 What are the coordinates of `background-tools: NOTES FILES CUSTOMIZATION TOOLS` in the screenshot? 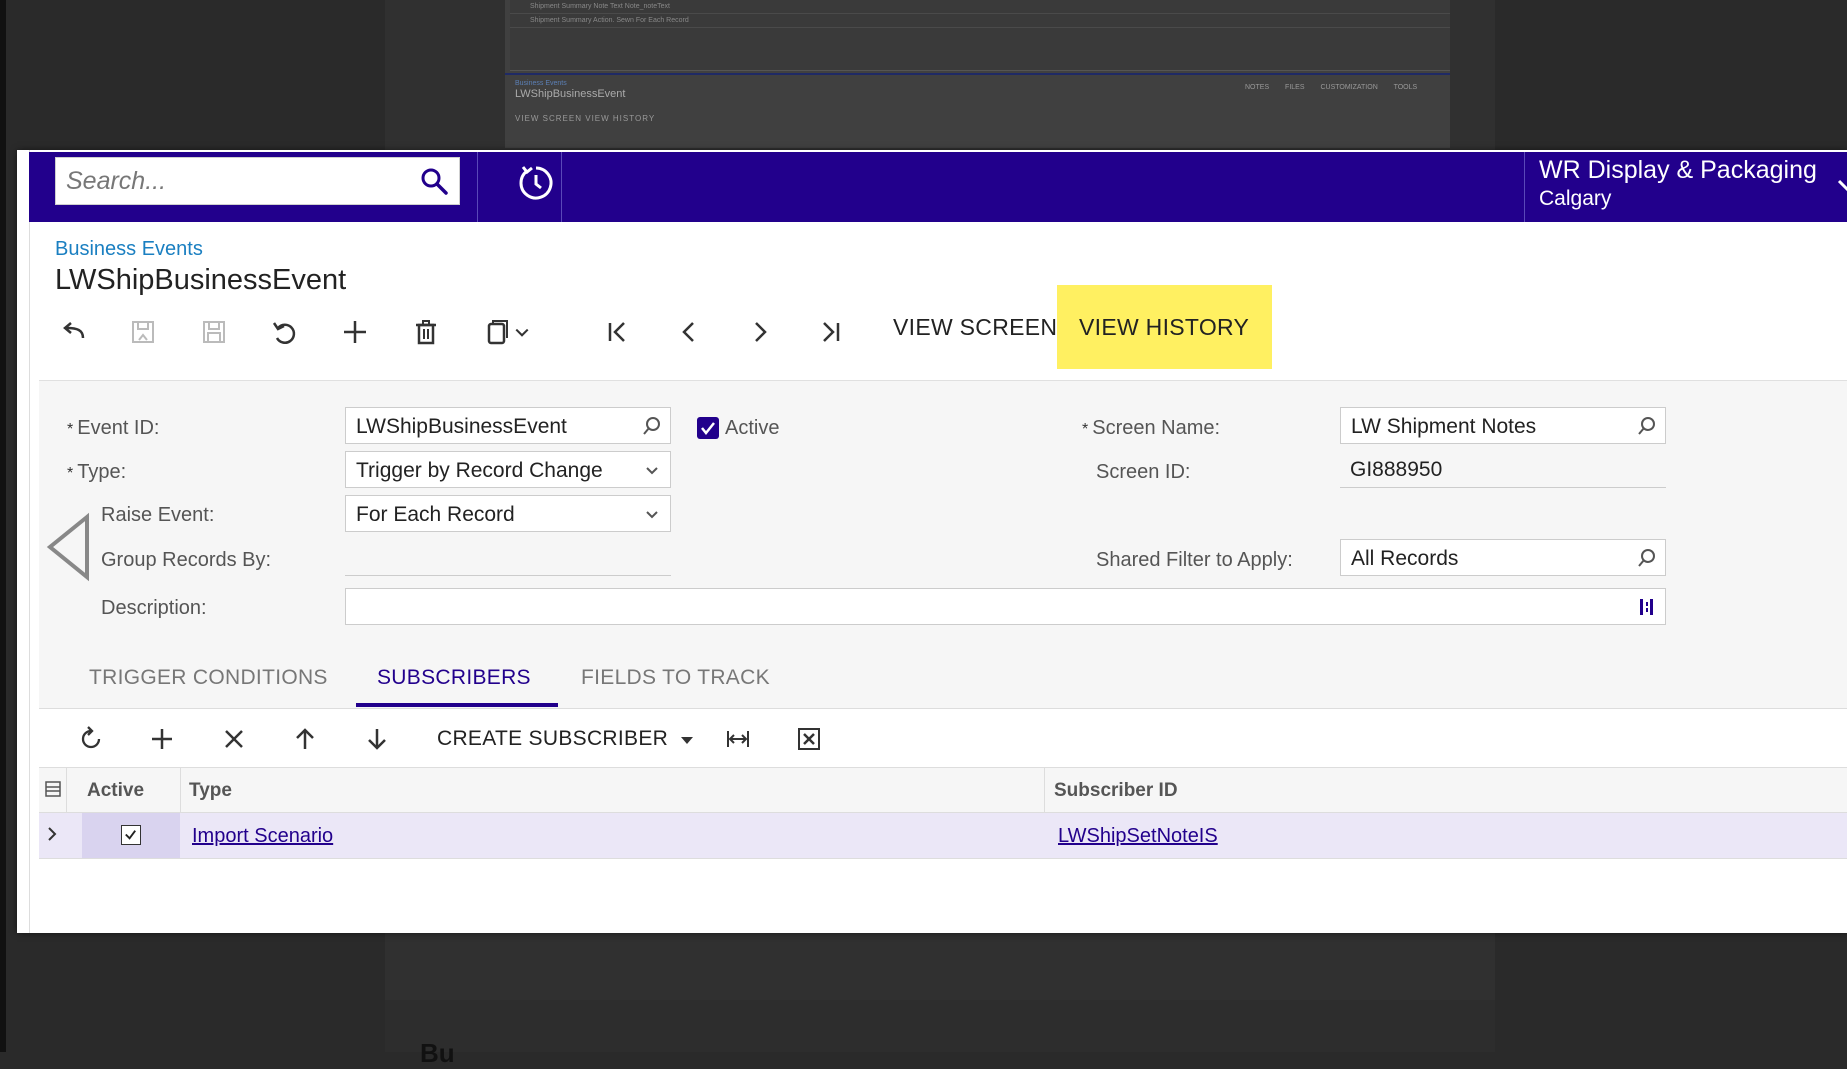 It's located at (1331, 87).